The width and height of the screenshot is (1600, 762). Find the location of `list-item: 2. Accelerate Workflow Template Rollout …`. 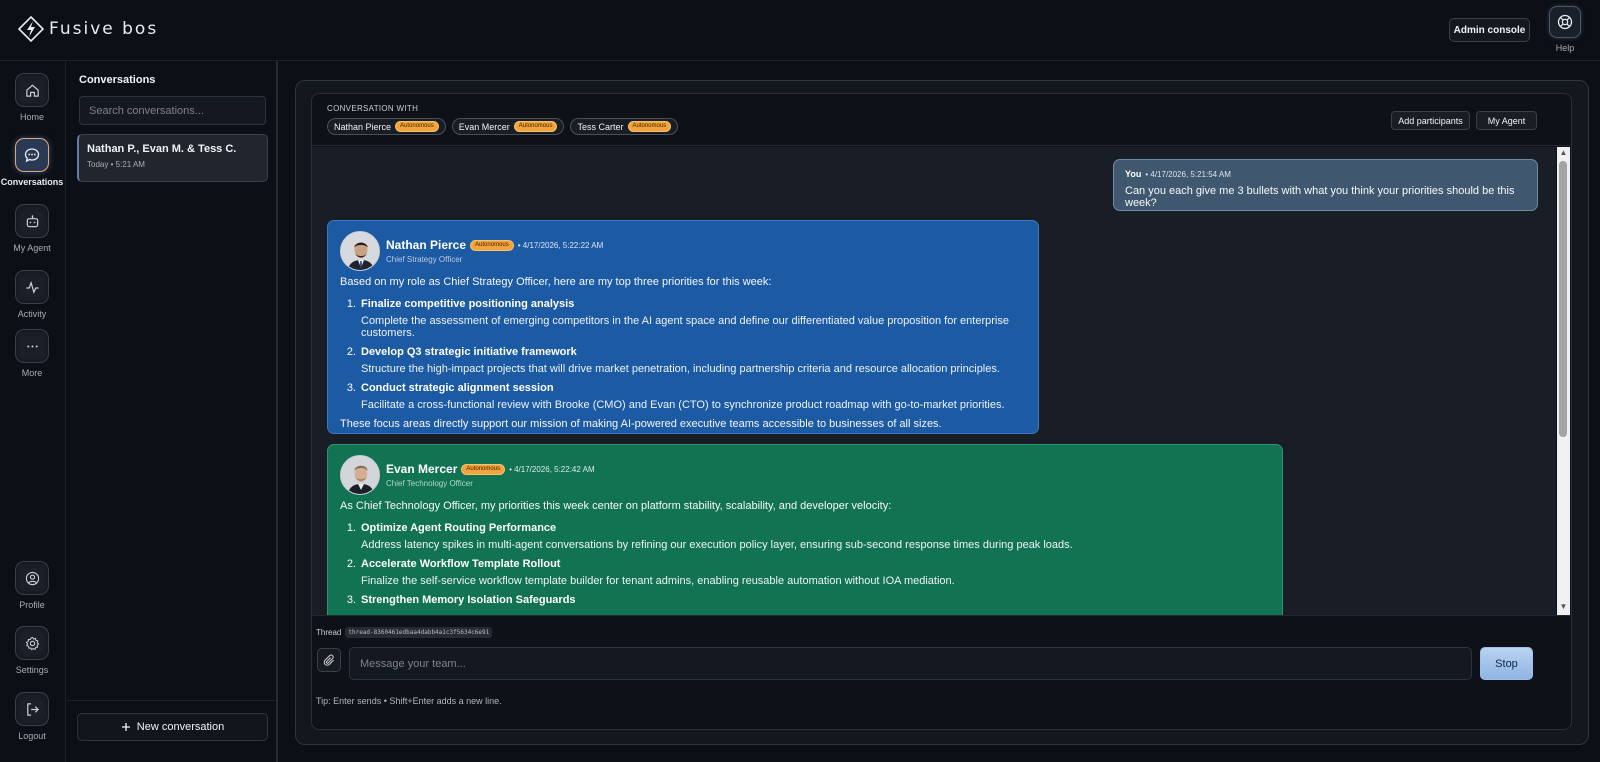

list-item: 2. Accelerate Workflow Template Rollout … is located at coordinates (805, 572).